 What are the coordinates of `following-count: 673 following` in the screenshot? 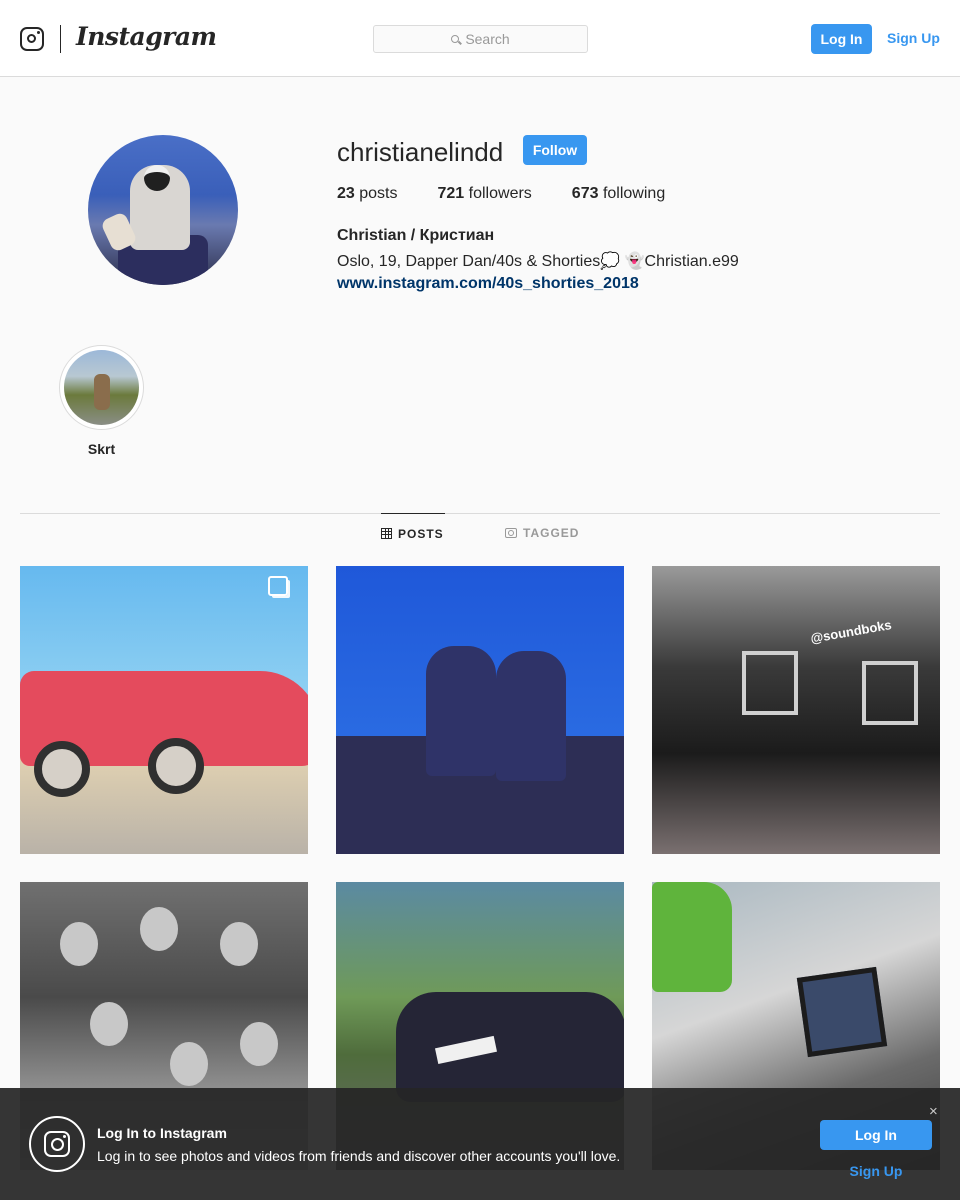 It's located at (618, 194).